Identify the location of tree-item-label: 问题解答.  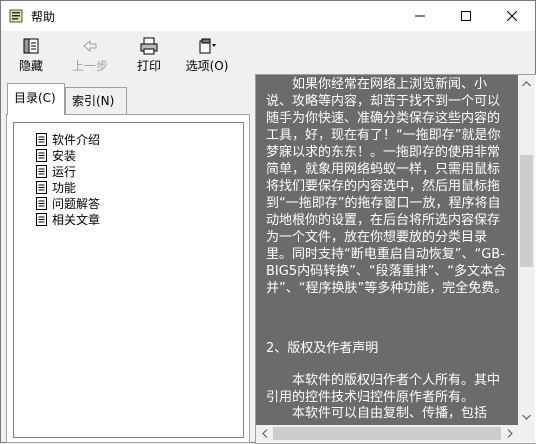
(76, 203).